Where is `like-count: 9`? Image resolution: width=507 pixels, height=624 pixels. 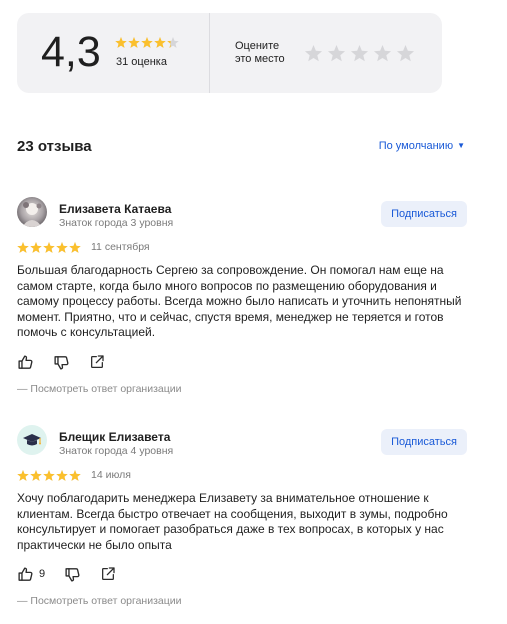
like-count: 9 is located at coordinates (42, 574).